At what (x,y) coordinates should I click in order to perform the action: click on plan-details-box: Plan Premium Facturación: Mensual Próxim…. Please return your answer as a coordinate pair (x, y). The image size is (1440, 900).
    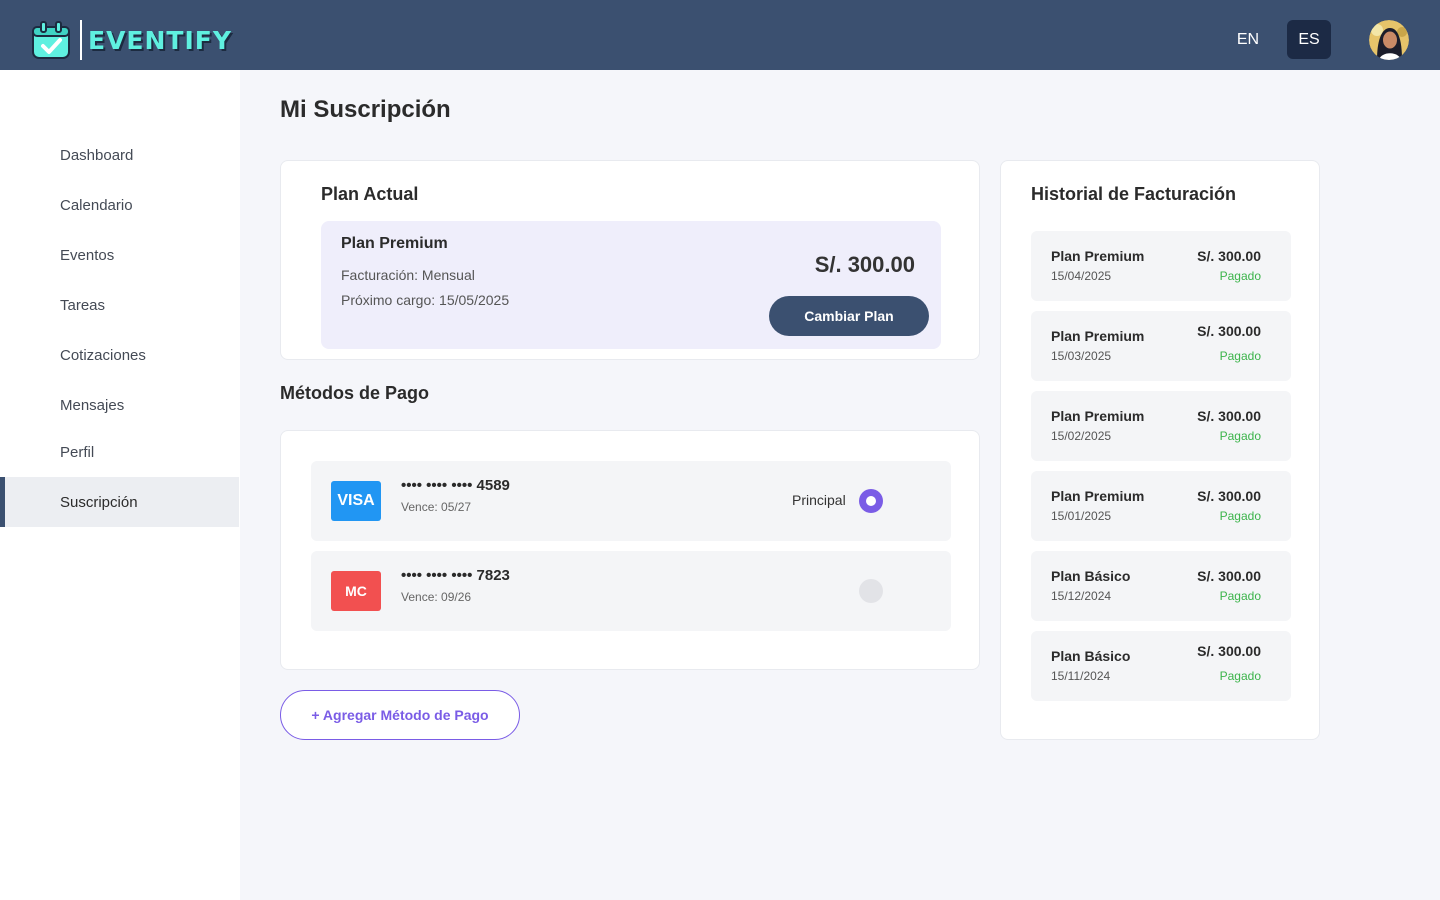
    Looking at the image, I should click on (631, 285).